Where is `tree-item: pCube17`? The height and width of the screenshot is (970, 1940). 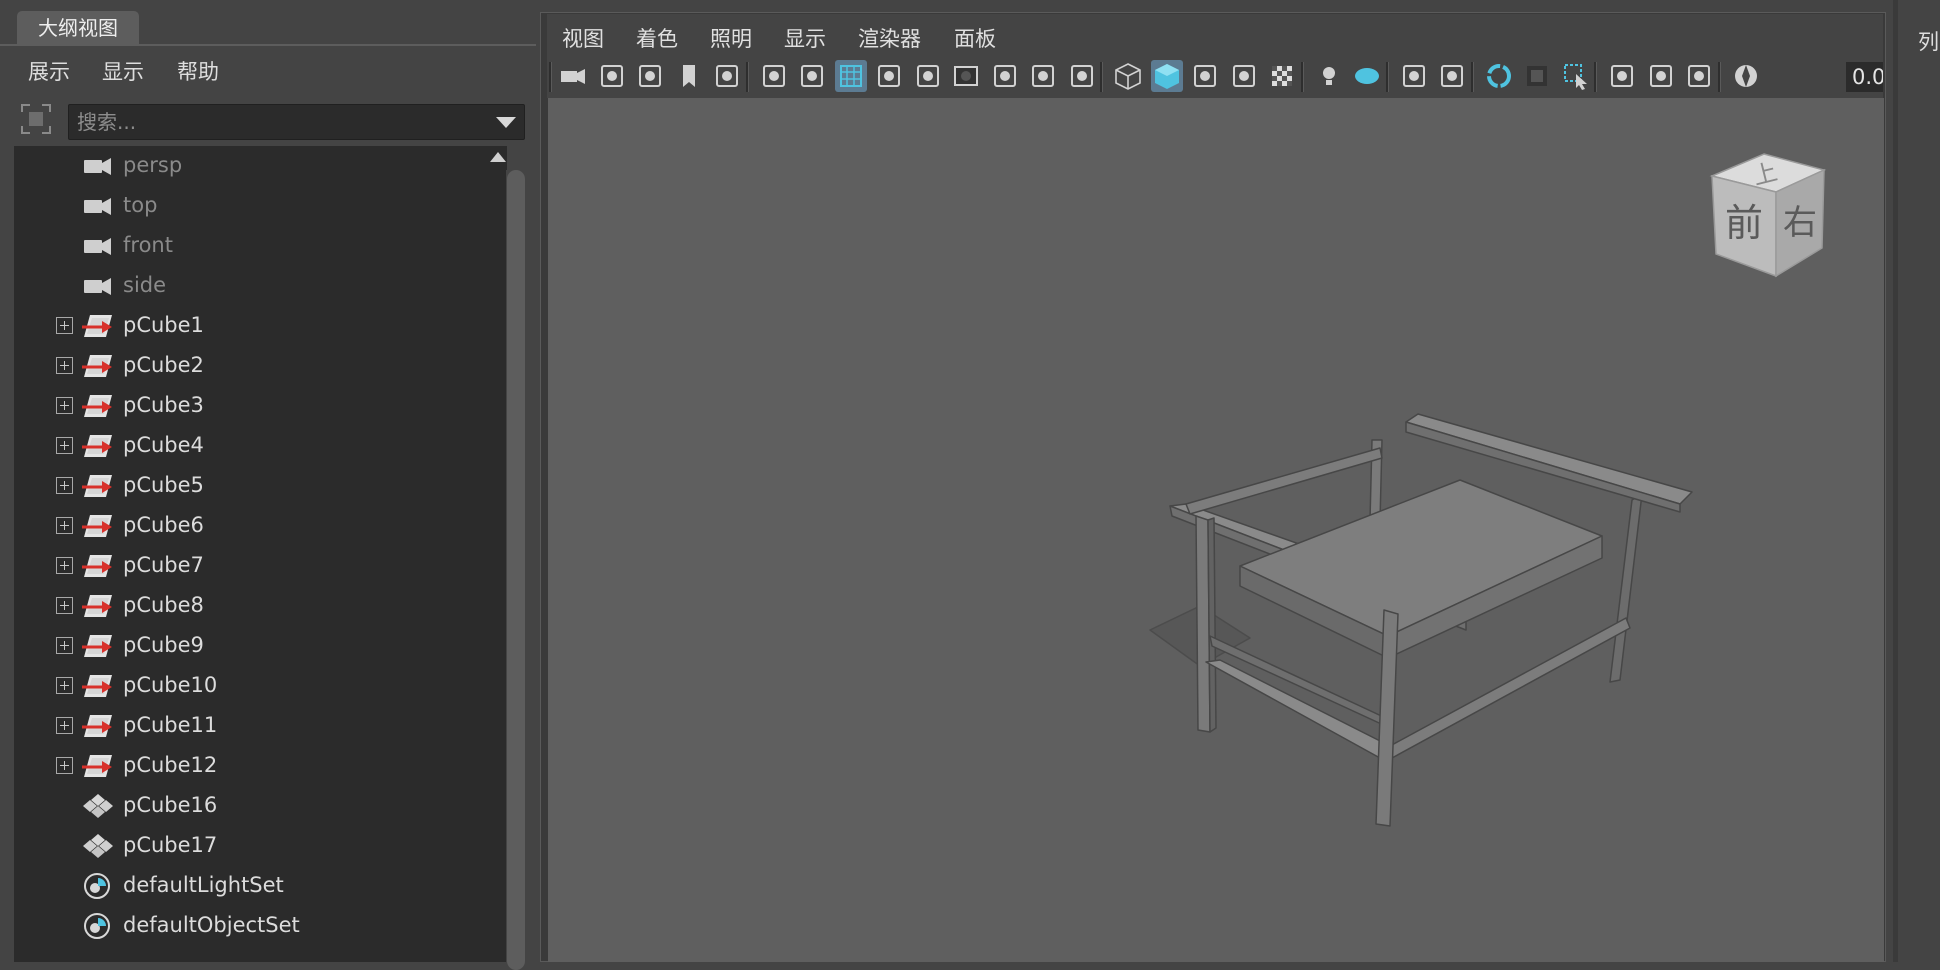
tree-item: pCube17 is located at coordinates (260, 846).